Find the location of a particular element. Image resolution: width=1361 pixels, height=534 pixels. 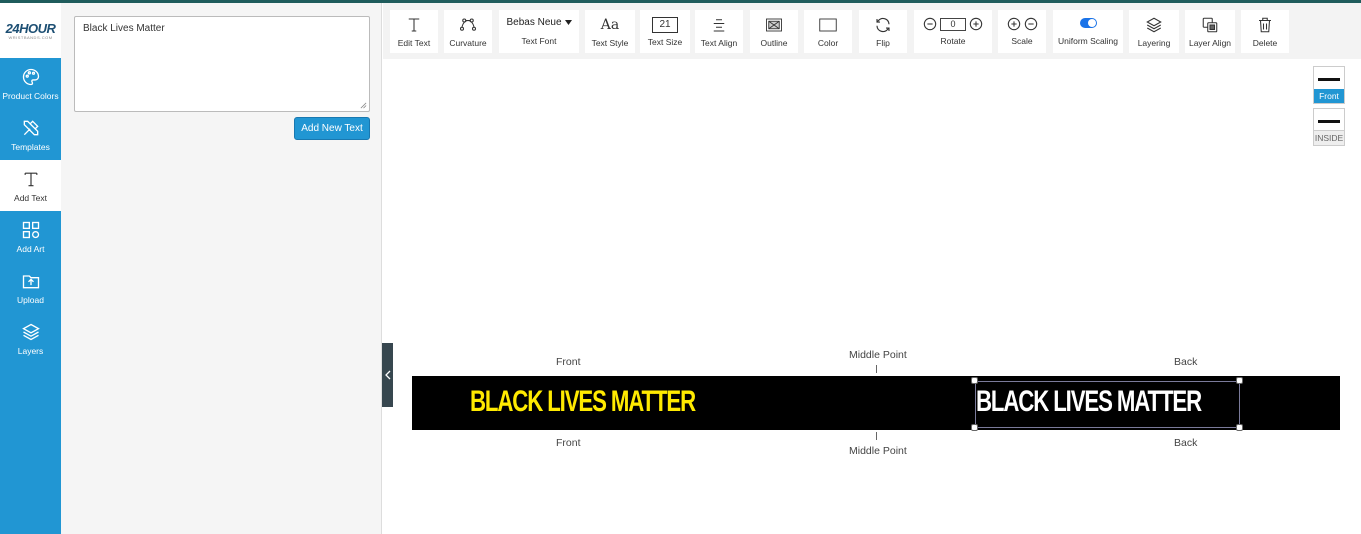

curve-nodes-icon is located at coordinates (468, 24).